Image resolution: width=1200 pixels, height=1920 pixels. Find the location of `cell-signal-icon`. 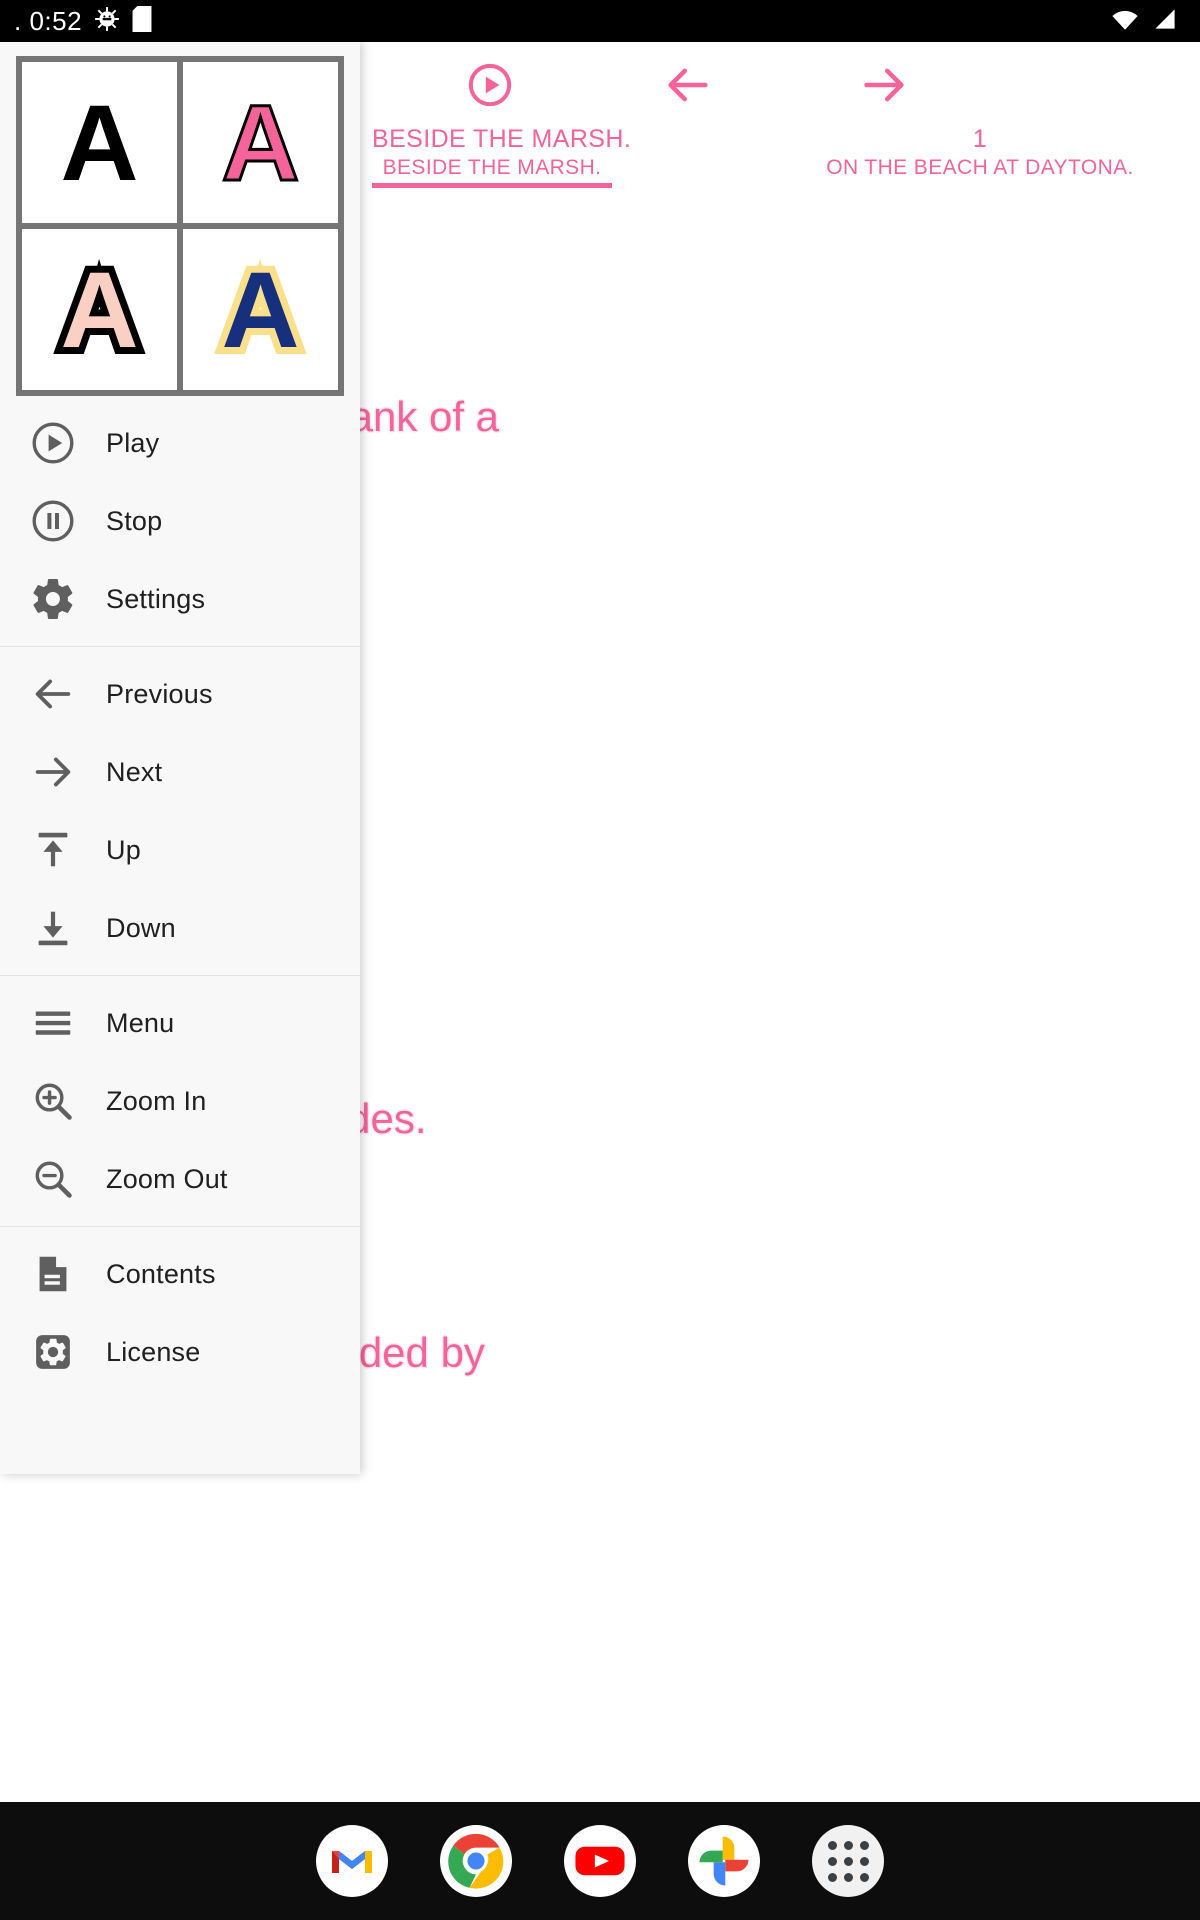

cell-signal-icon is located at coordinates (1165, 21).